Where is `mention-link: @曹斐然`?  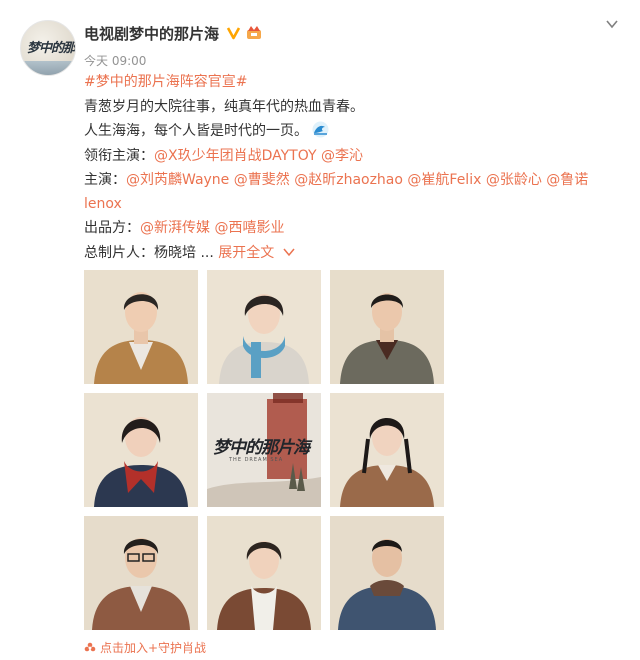
mention-link: @曹斐然 is located at coordinates (262, 180).